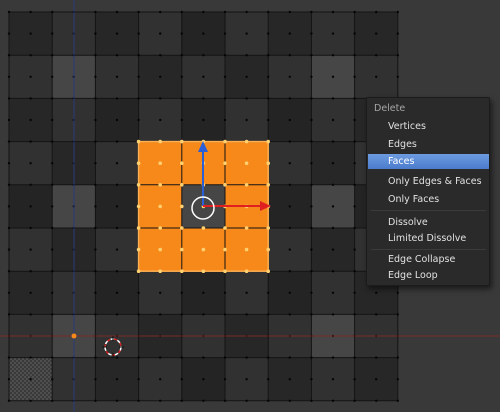 Image resolution: width=500 pixels, height=412 pixels. What do you see at coordinates (428, 238) in the screenshot?
I see `menu-item-limited-dissolve: Limited Dissolve` at bounding box center [428, 238].